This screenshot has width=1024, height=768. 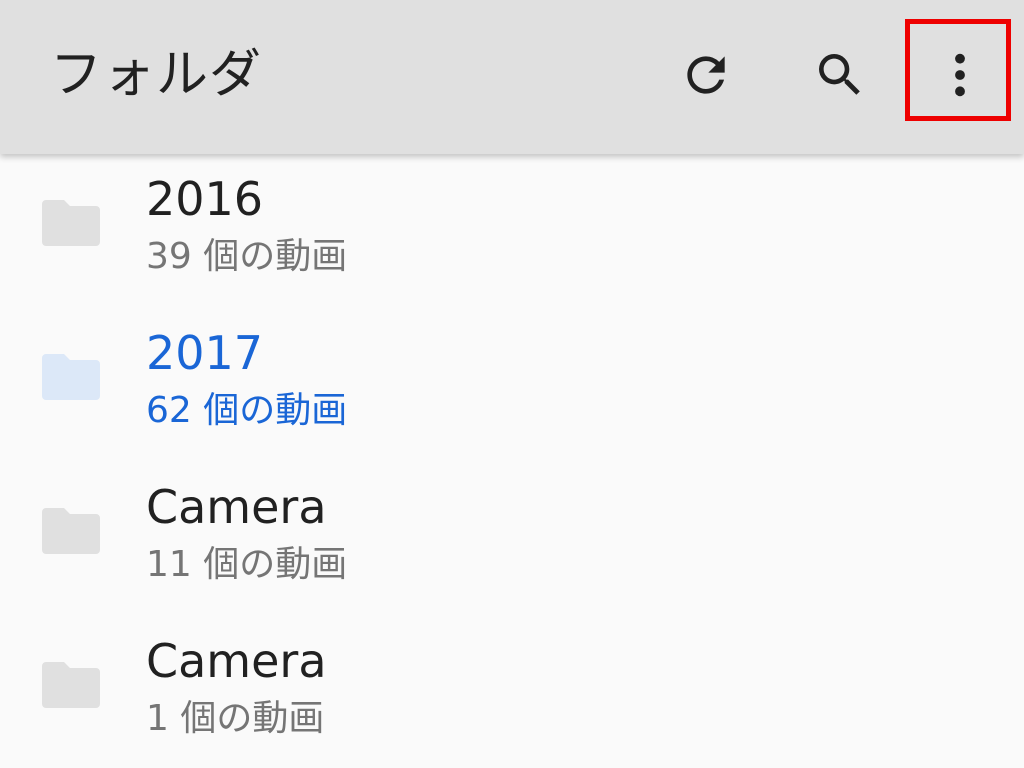 What do you see at coordinates (205, 199) in the screenshot?
I see `folder-name: 2016` at bounding box center [205, 199].